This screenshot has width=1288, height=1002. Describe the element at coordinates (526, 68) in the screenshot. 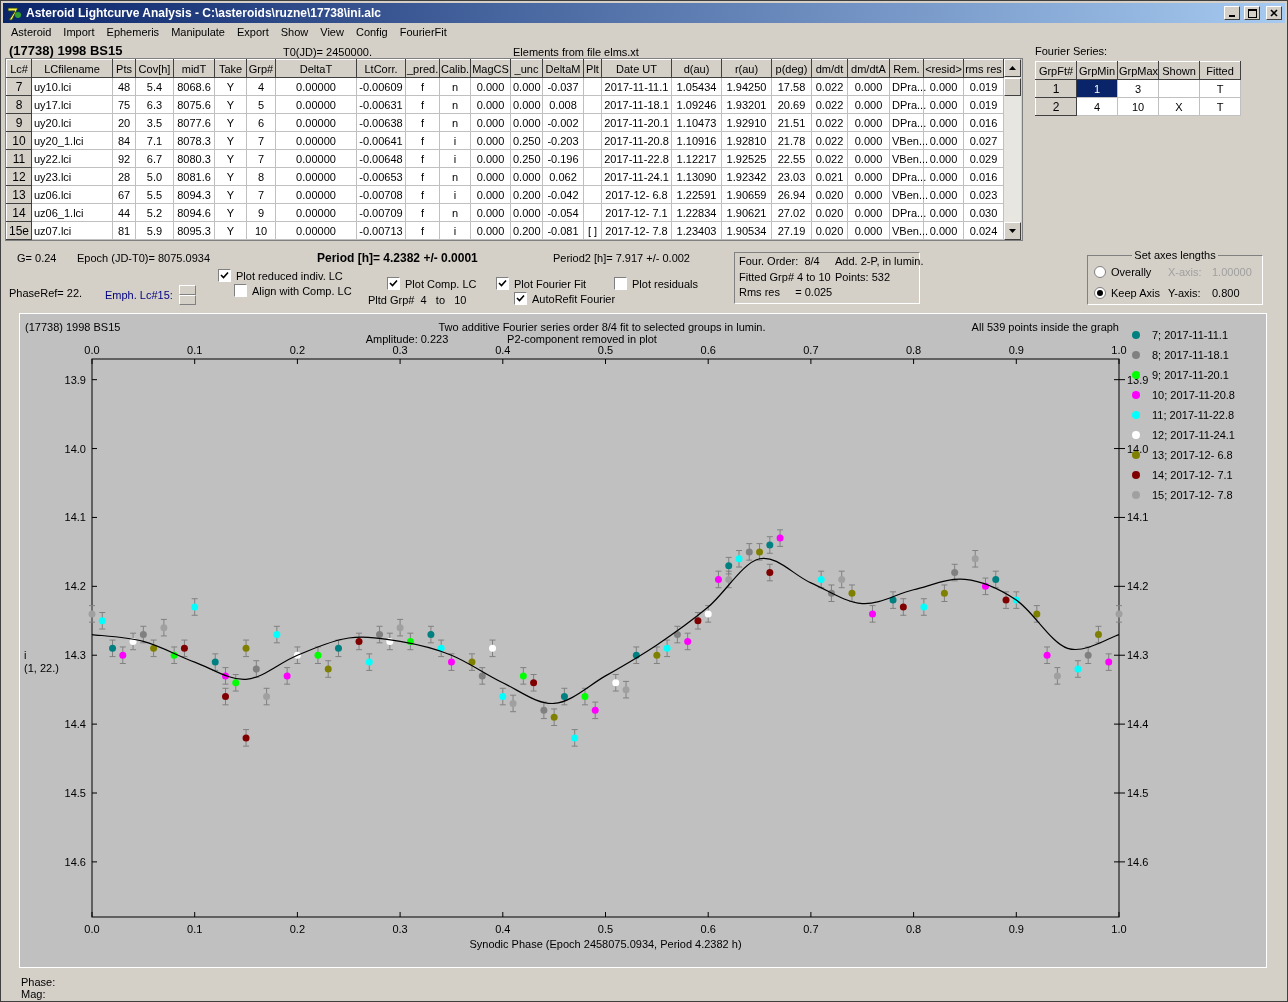

I see `column-header: _unc` at that location.